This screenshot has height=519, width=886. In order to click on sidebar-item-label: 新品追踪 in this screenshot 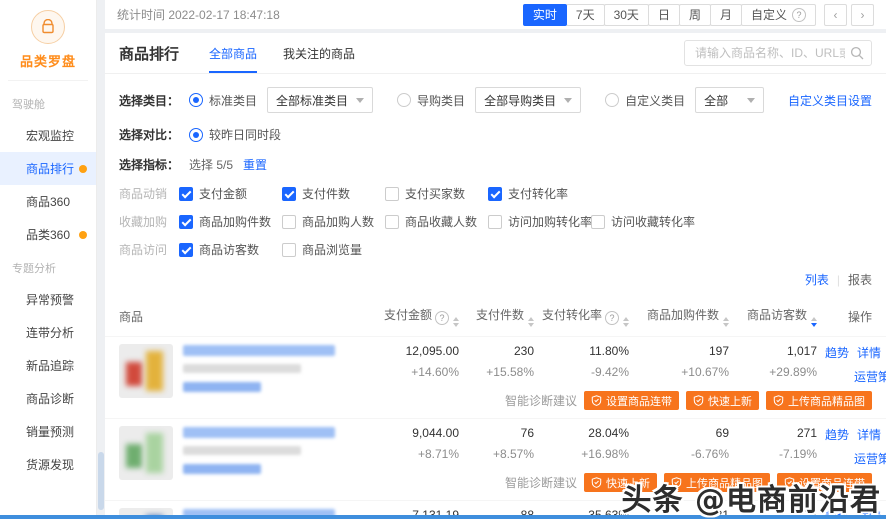, I will do `click(50, 366)`.